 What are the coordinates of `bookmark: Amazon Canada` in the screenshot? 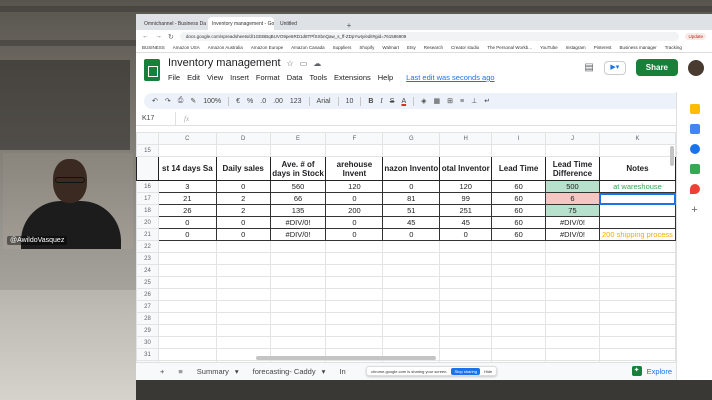 It's located at (308, 47).